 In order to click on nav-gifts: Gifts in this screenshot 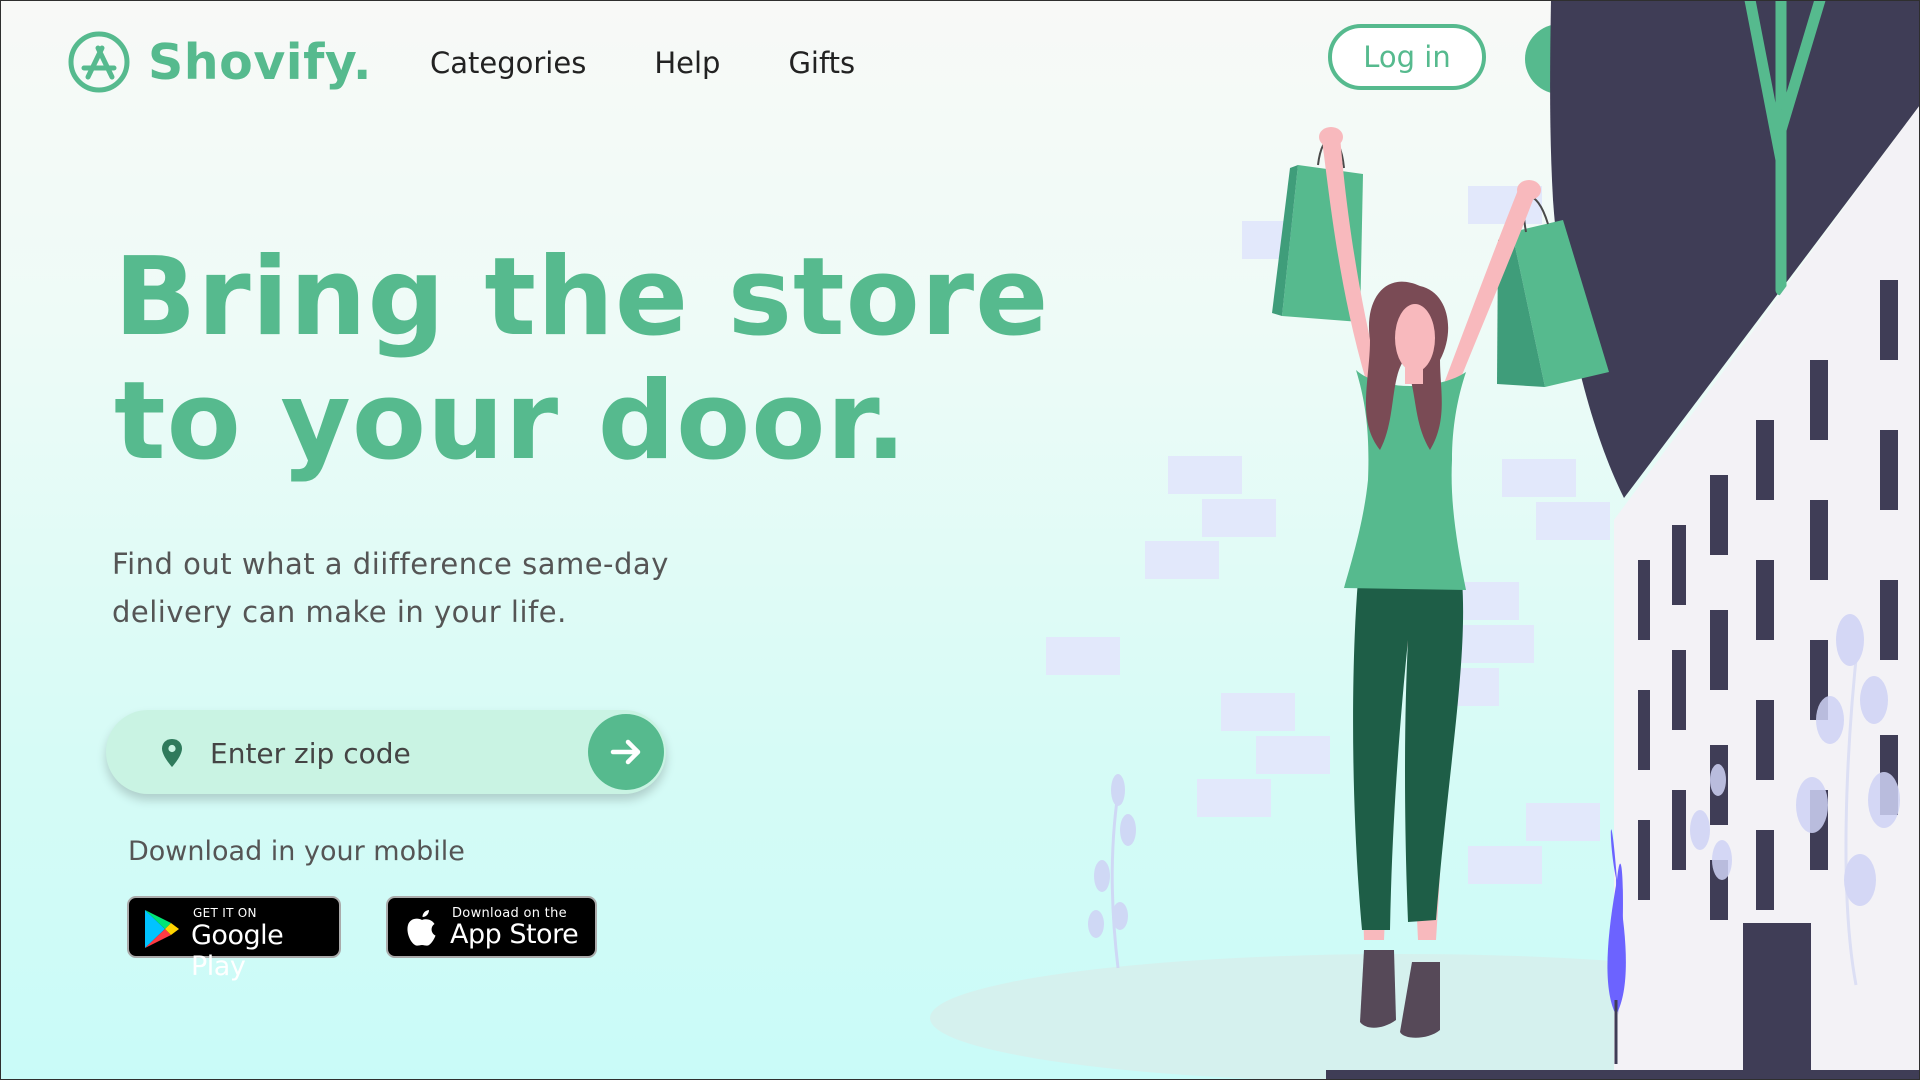, I will do `click(821, 63)`.